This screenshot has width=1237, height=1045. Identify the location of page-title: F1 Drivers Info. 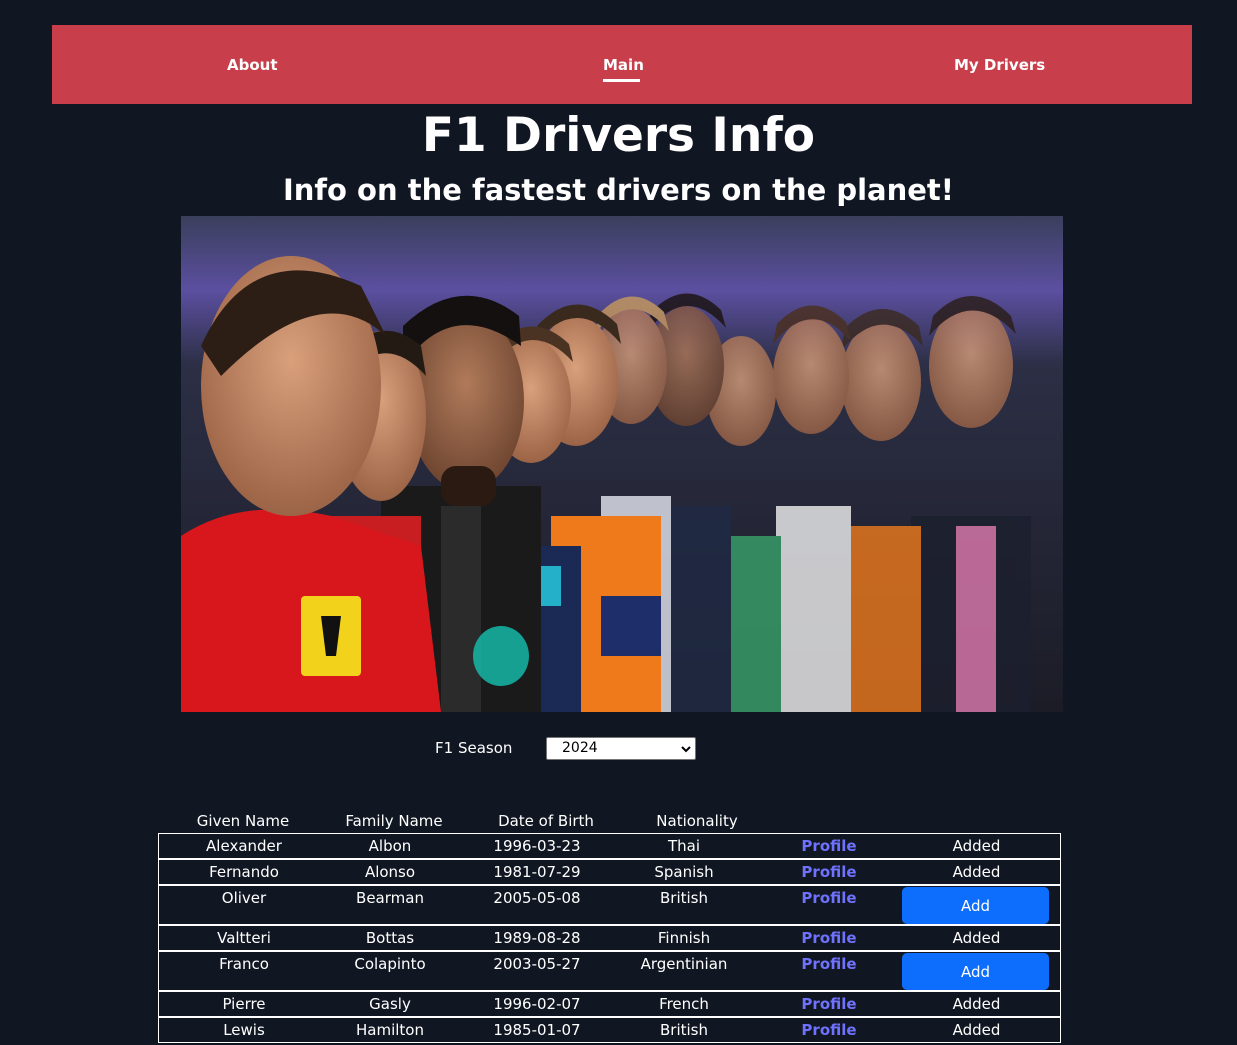
(618, 135).